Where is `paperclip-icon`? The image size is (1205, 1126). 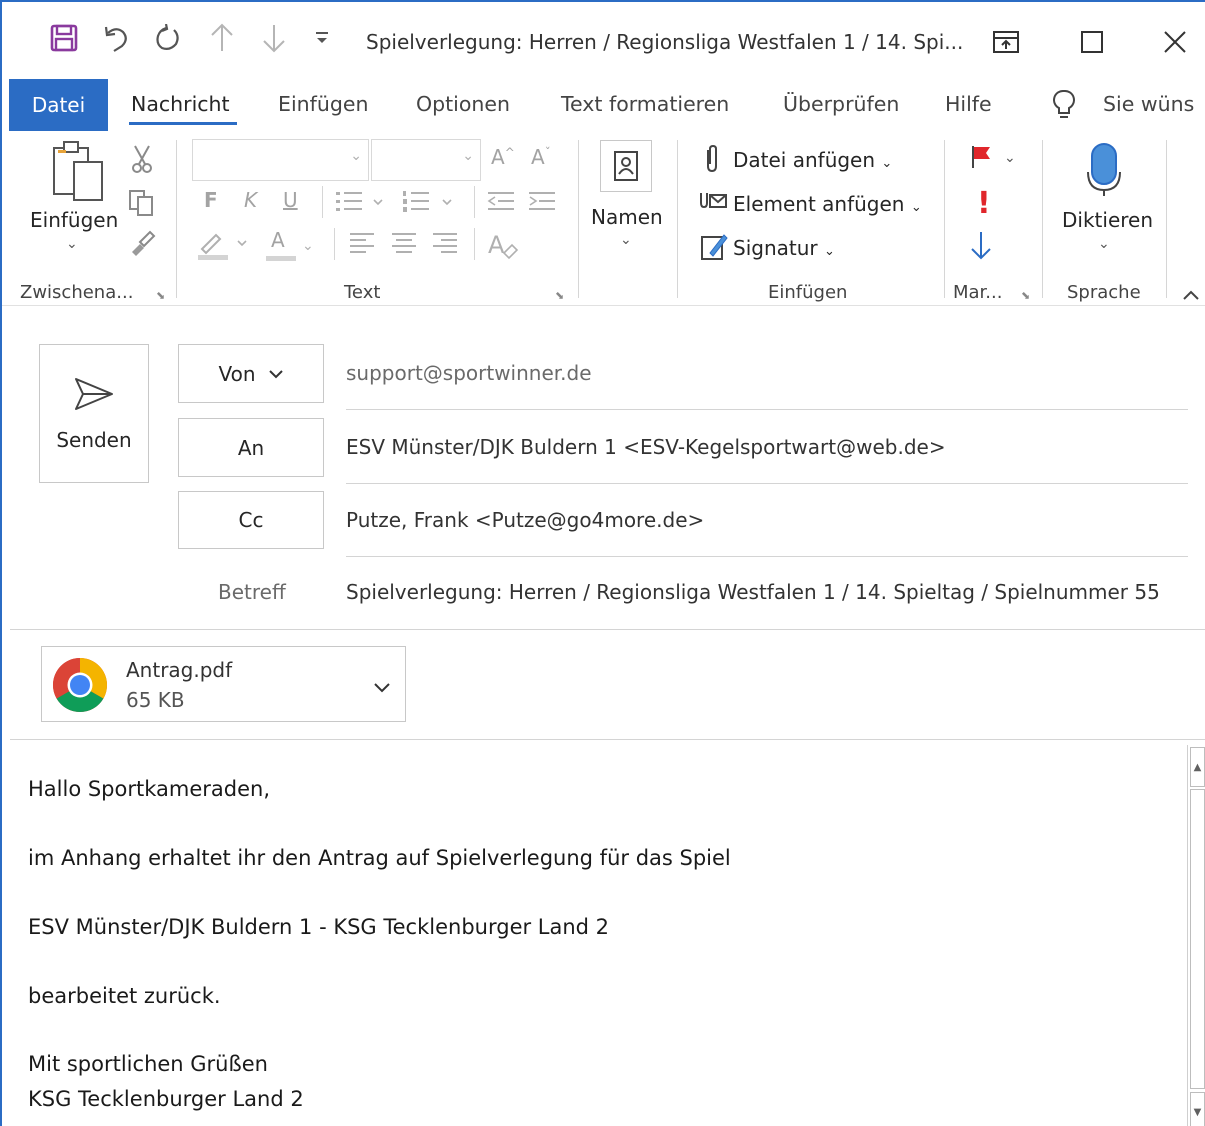 paperclip-icon is located at coordinates (712, 161).